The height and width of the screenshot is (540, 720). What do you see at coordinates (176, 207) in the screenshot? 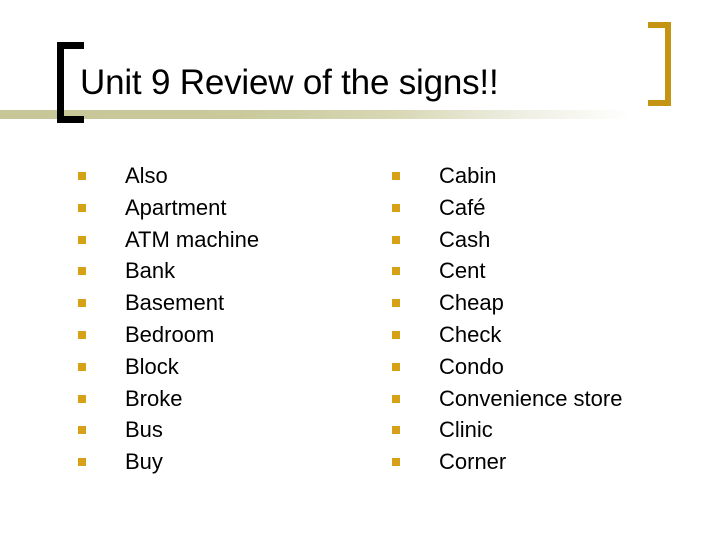
I see `list-item-label: Apartment` at bounding box center [176, 207].